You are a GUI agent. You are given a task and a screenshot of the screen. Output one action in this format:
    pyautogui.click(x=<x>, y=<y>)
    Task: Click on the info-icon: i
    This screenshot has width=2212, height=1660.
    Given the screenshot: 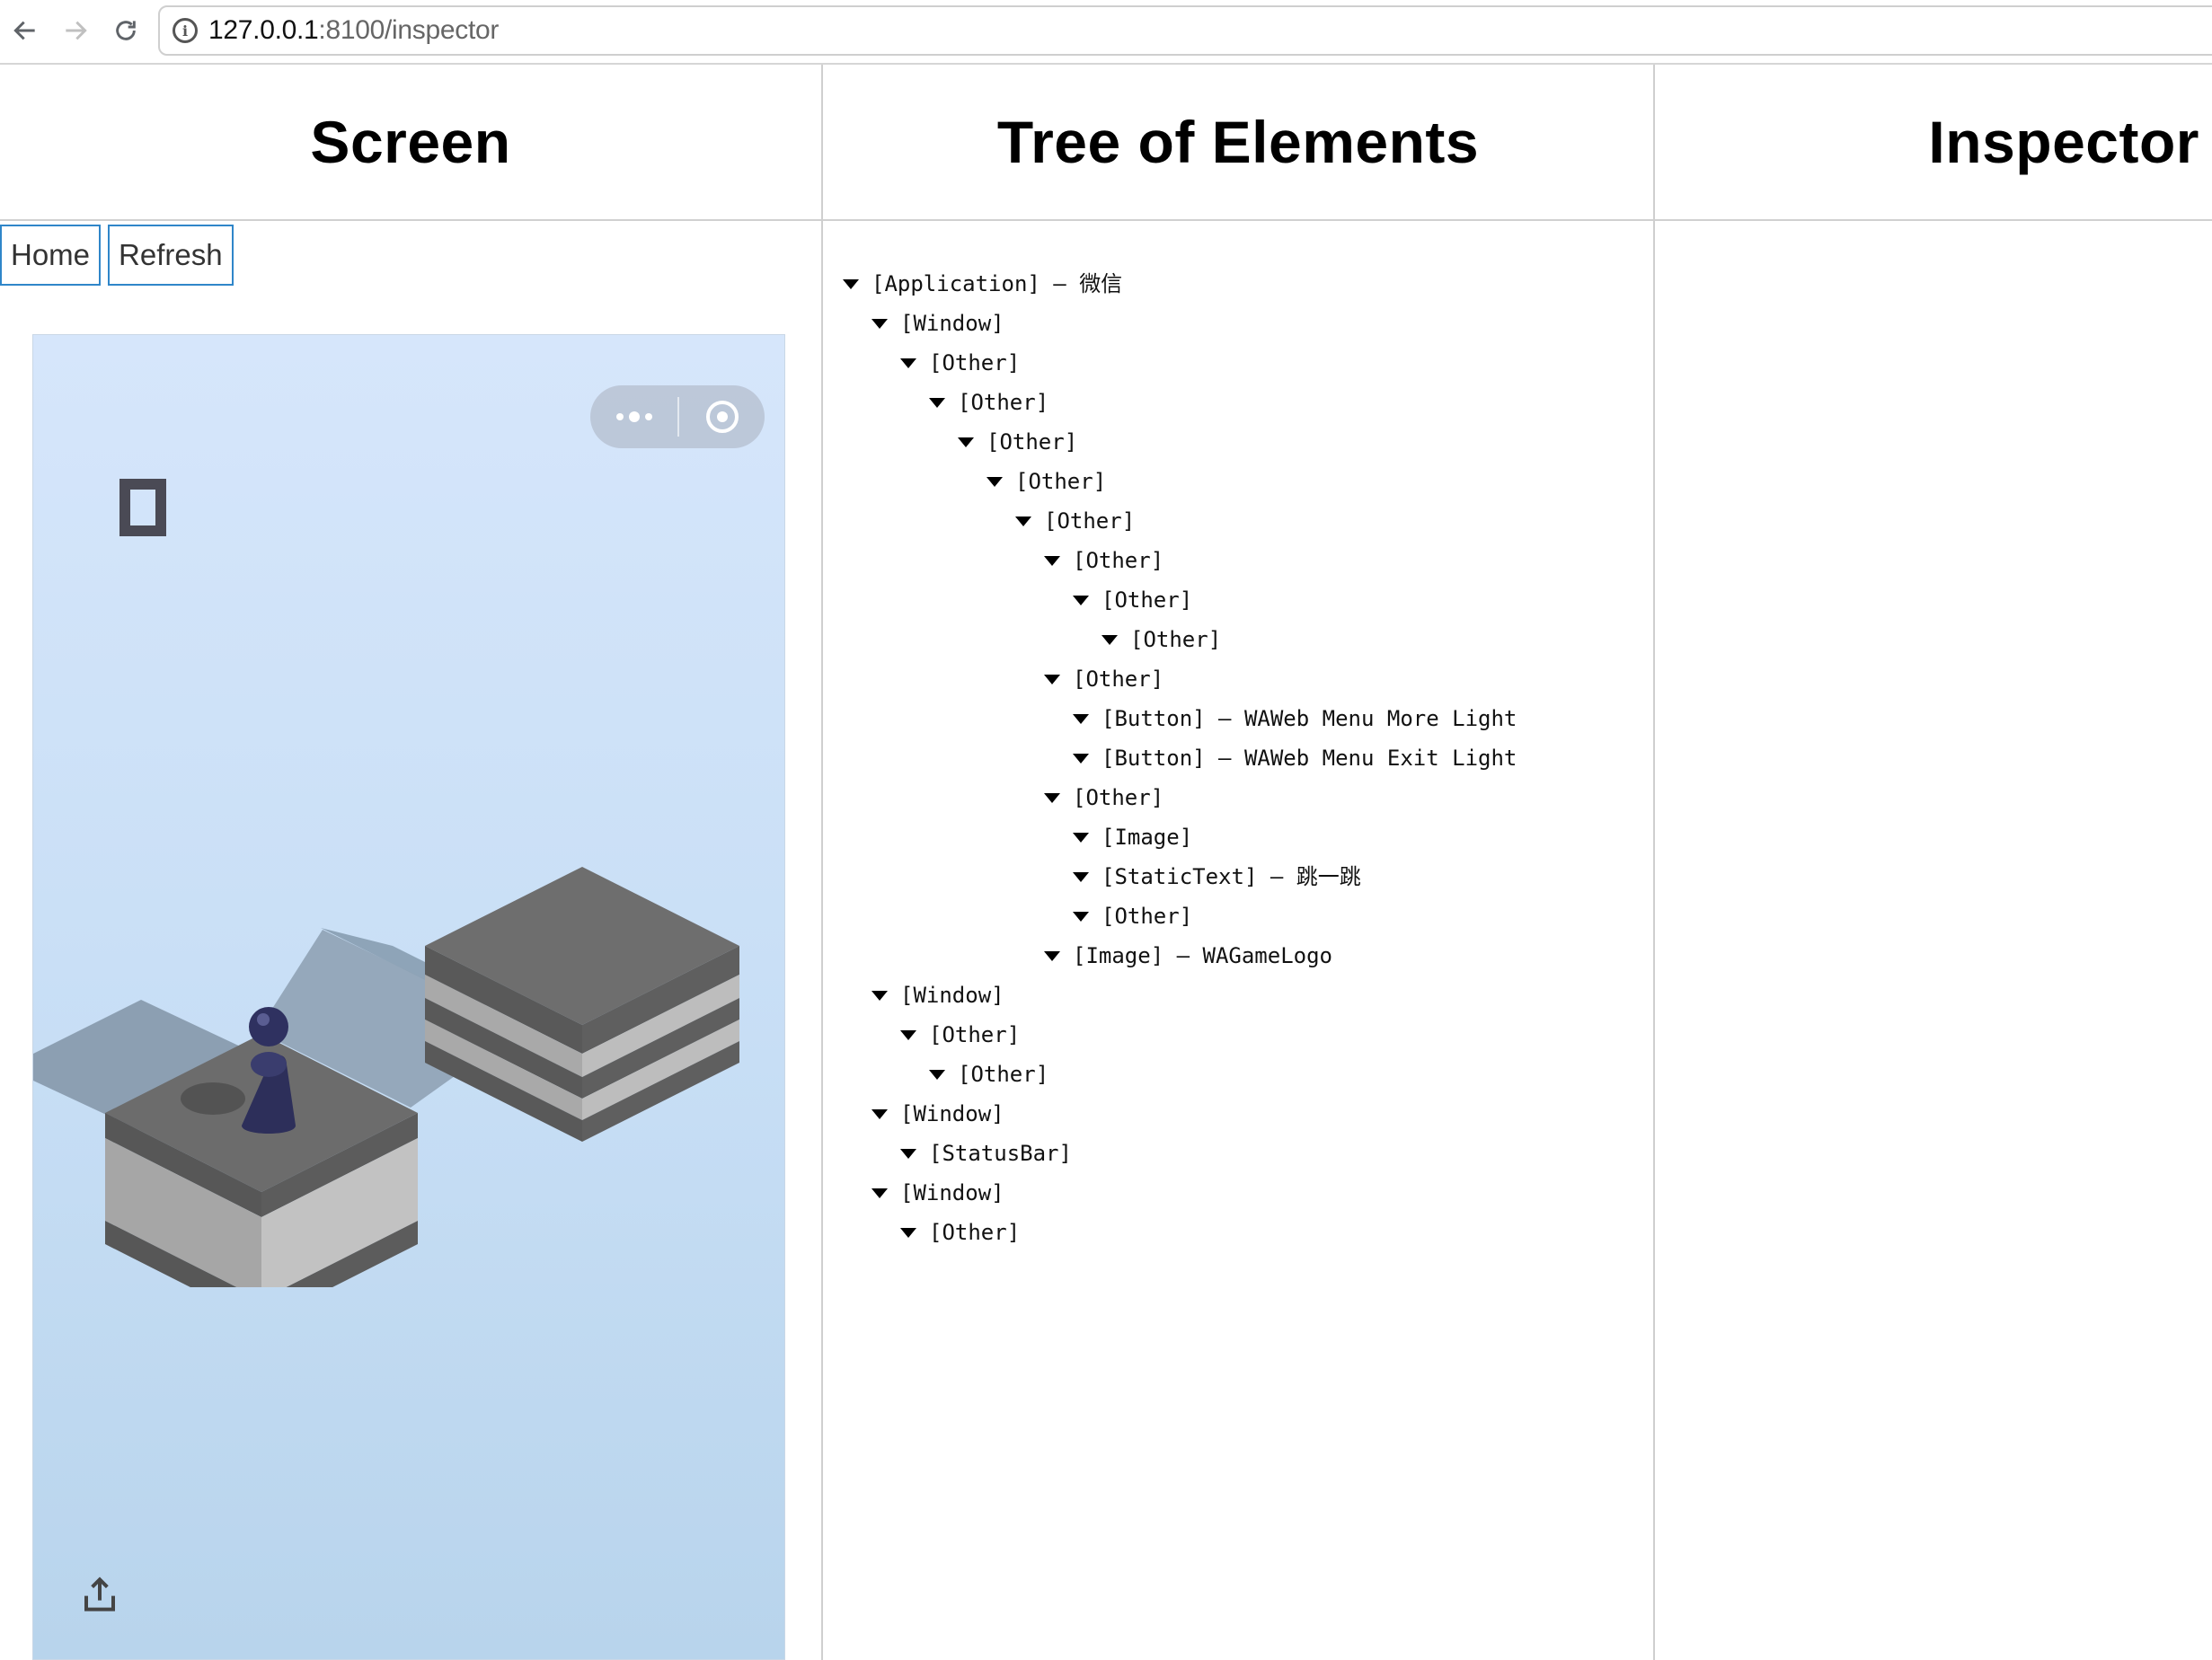 What is the action you would take?
    pyautogui.click(x=185, y=30)
    